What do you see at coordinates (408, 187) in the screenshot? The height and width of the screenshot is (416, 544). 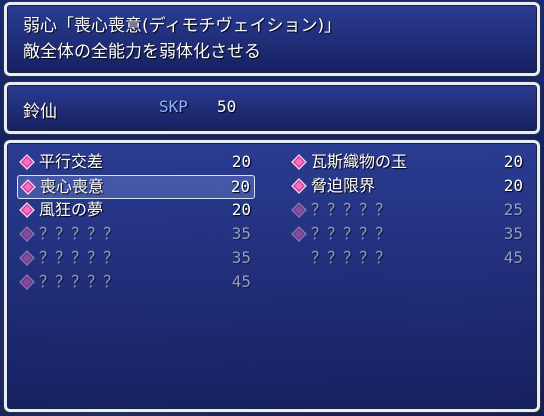 I see `skill-item: 脅迫限界 20` at bounding box center [408, 187].